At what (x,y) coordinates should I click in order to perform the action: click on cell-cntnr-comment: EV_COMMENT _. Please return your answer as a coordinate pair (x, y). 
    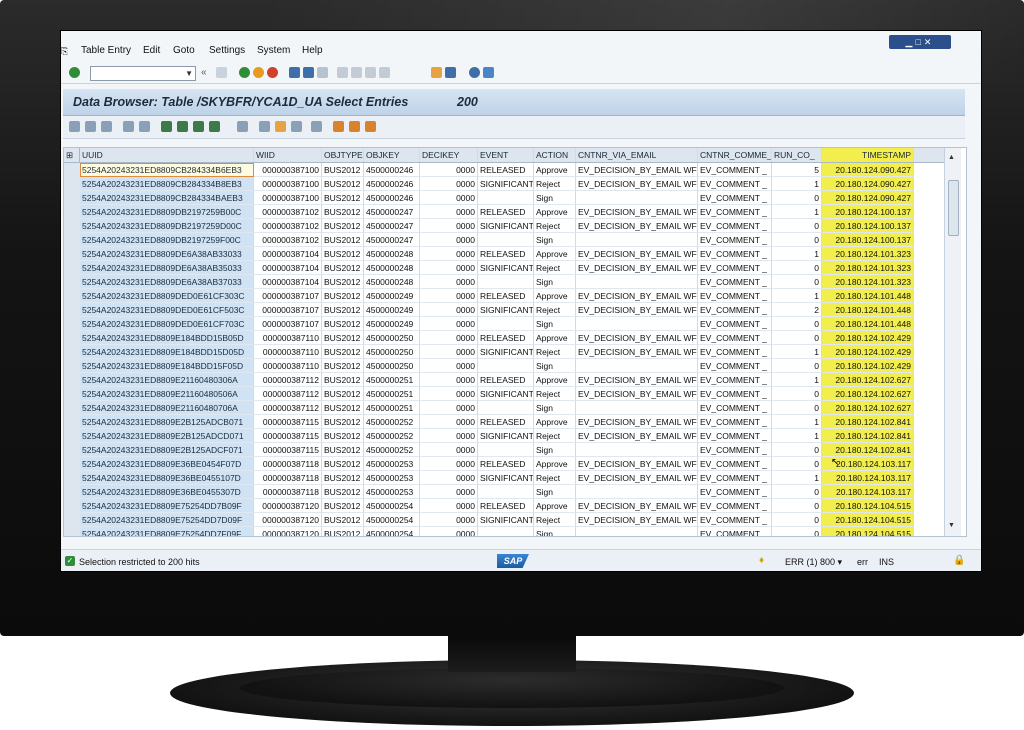
    Looking at the image, I should click on (735, 506).